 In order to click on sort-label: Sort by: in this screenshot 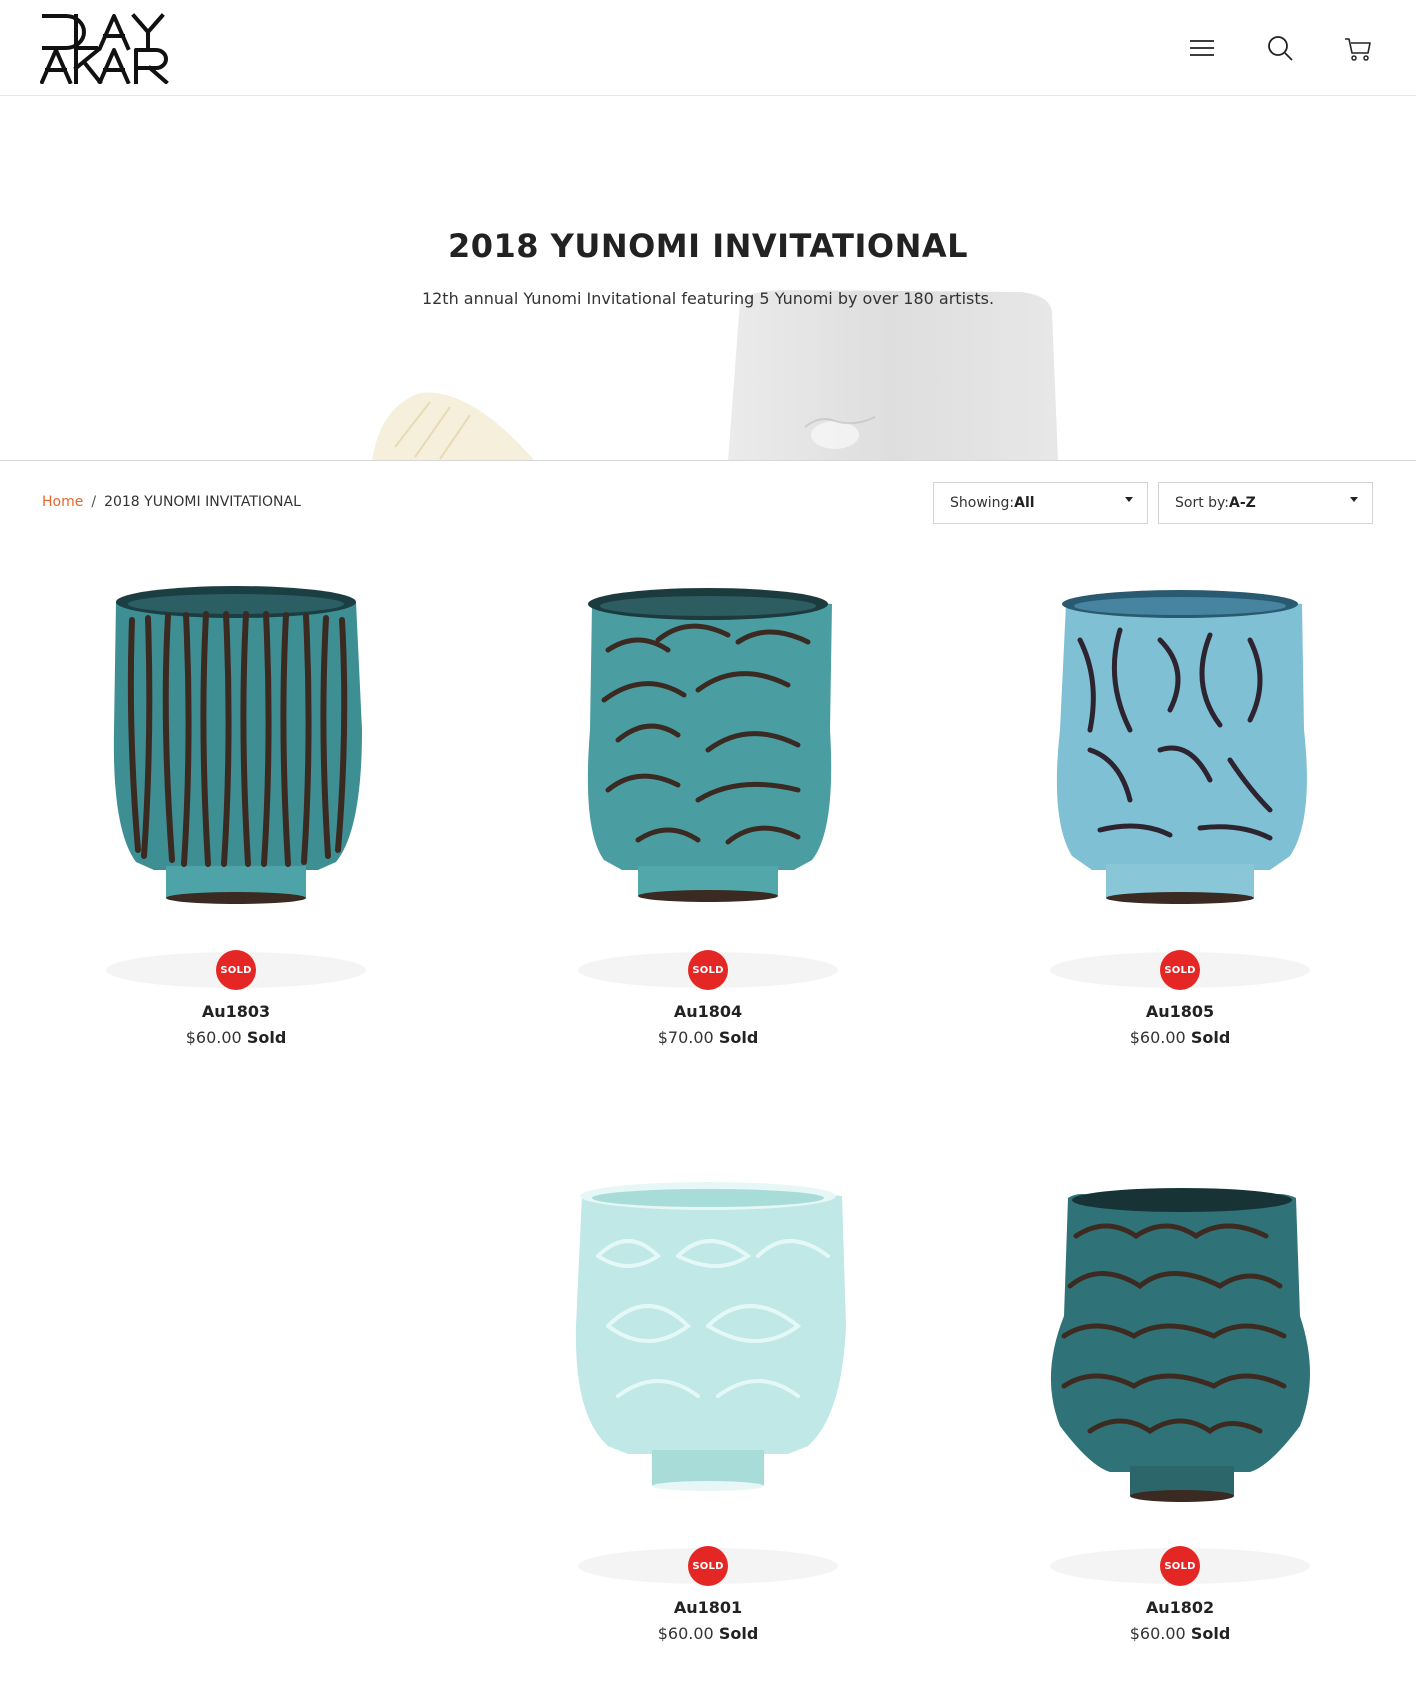, I will do `click(1202, 503)`.